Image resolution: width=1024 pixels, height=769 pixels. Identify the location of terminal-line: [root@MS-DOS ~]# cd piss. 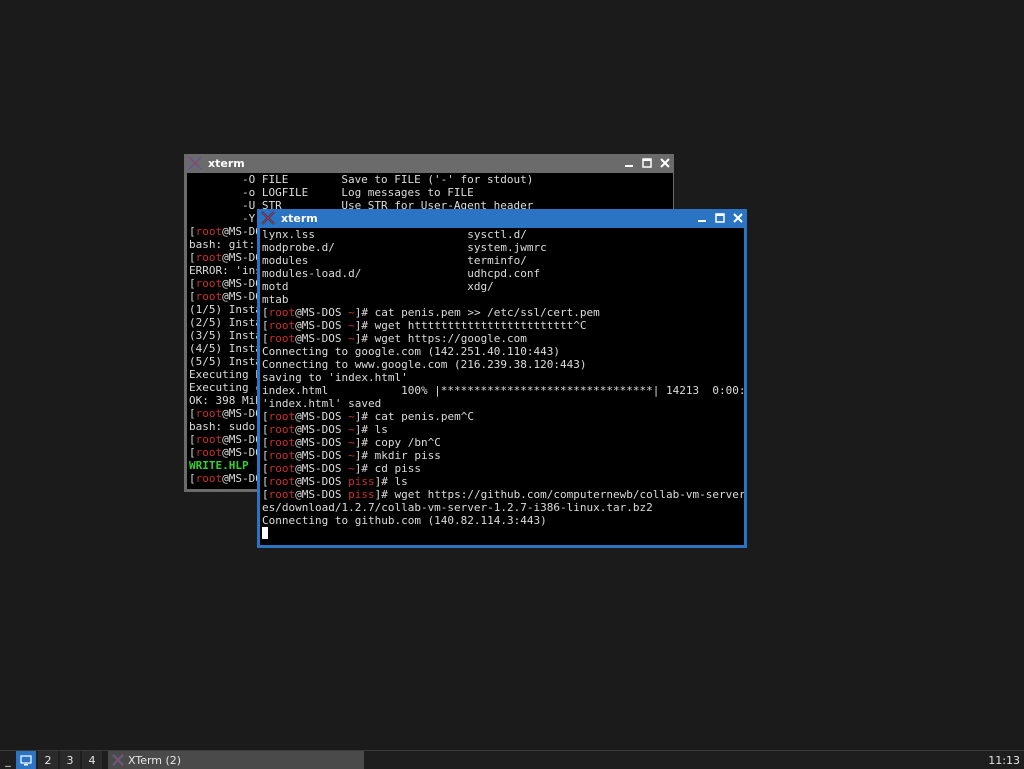
(503, 468).